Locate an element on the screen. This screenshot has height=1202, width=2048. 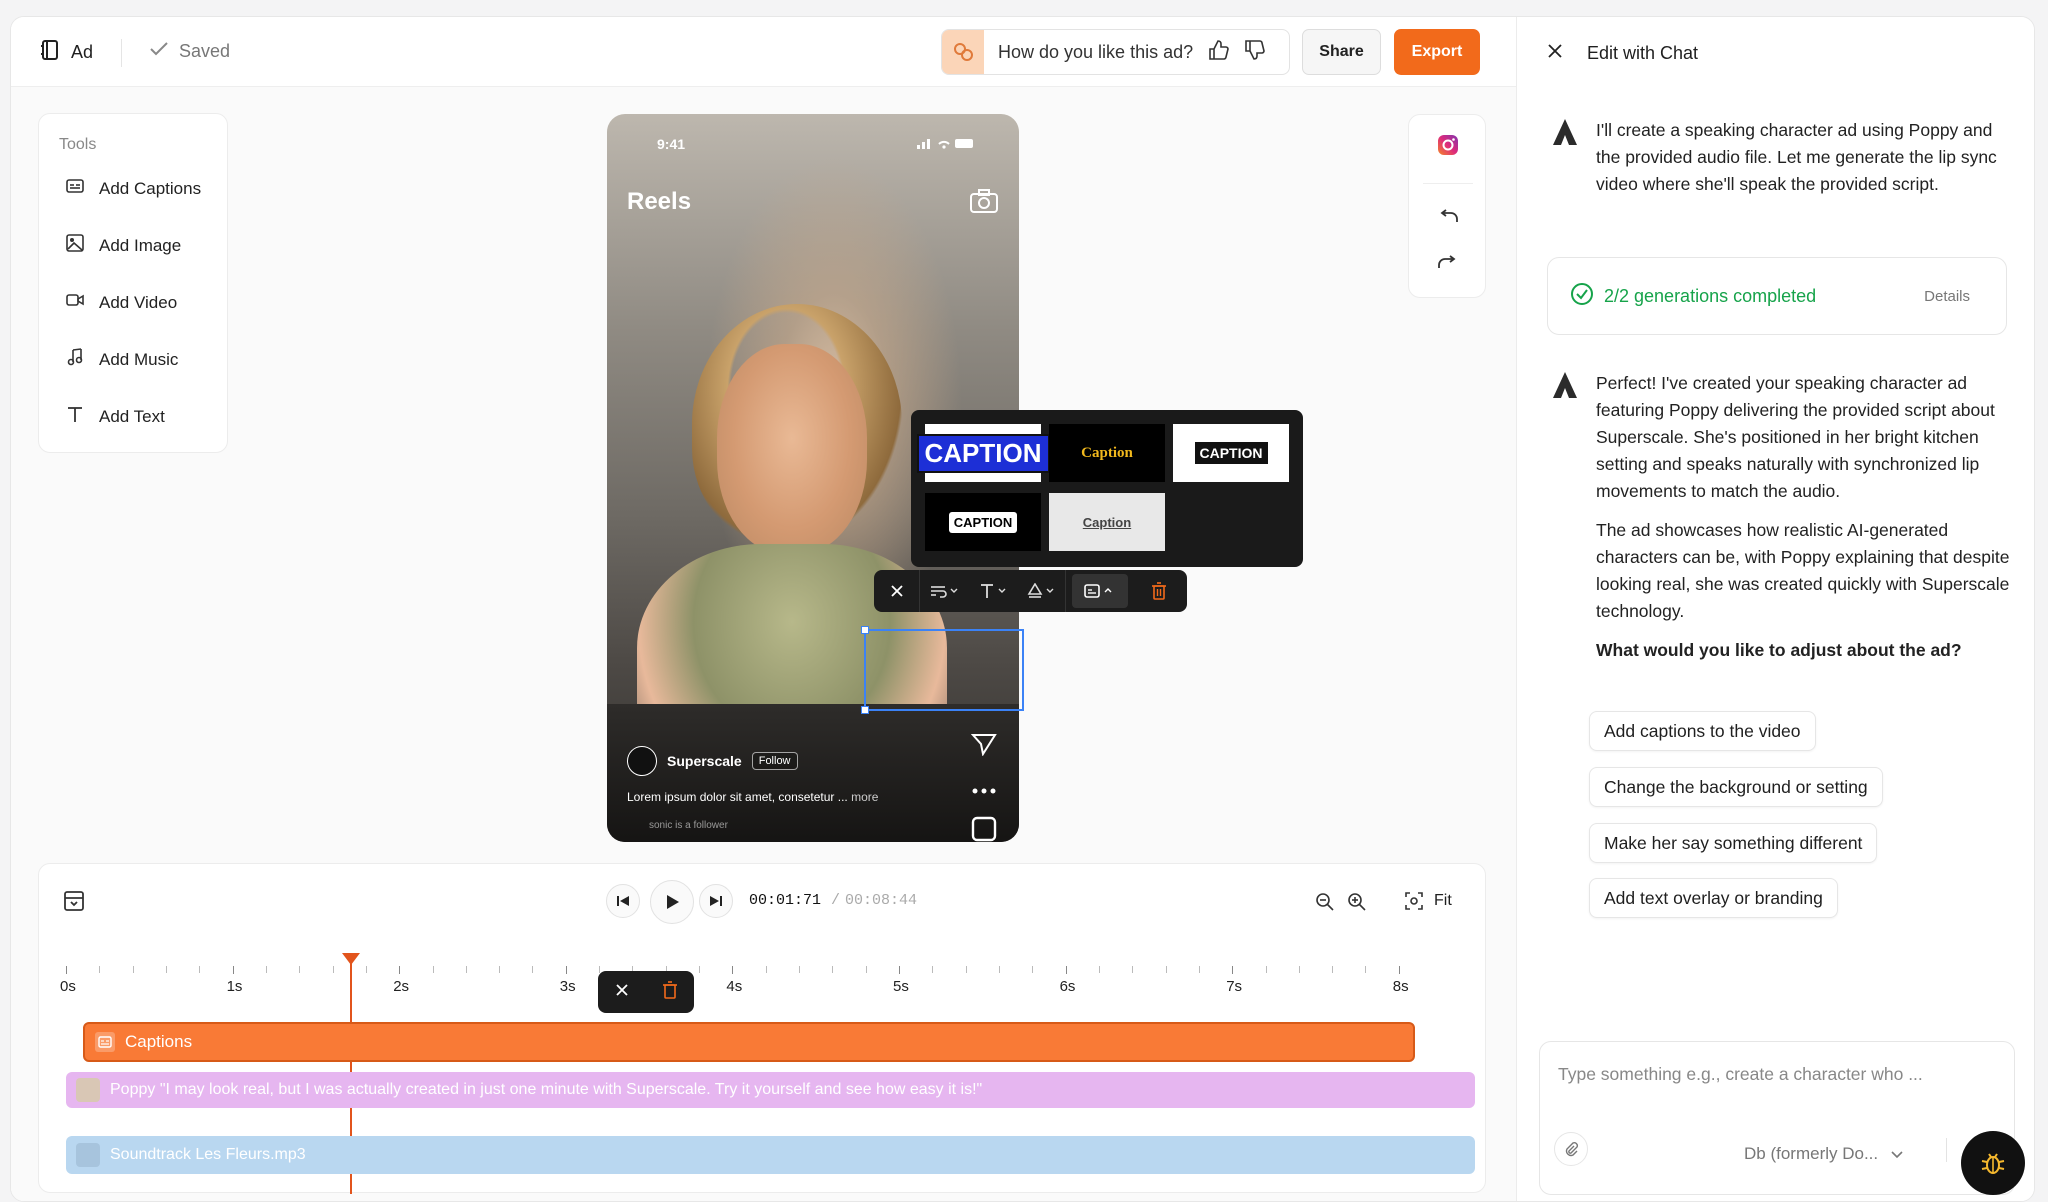
skip-forward-button is located at coordinates (716, 901).